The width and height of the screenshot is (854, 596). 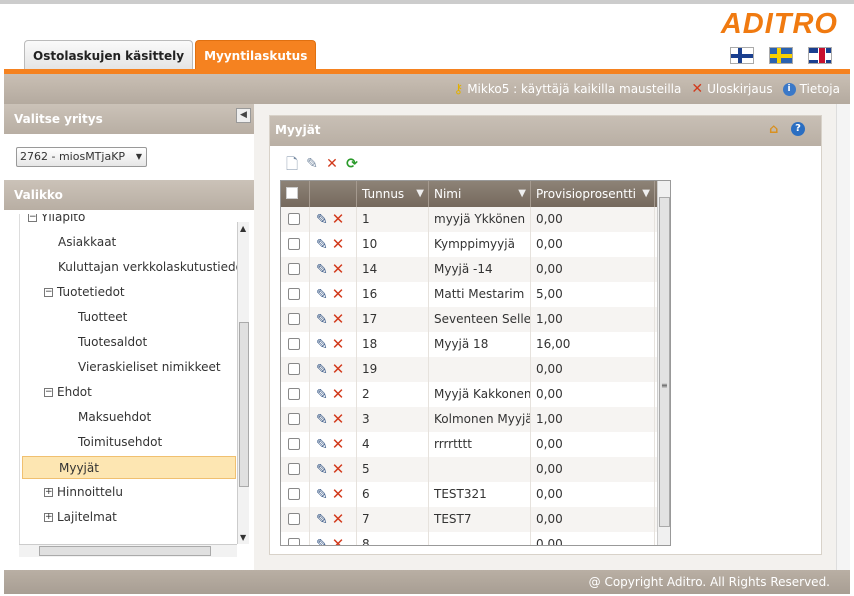 What do you see at coordinates (81, 157) in the screenshot?
I see `company-select: 2762 - miosMTjaKP ▼` at bounding box center [81, 157].